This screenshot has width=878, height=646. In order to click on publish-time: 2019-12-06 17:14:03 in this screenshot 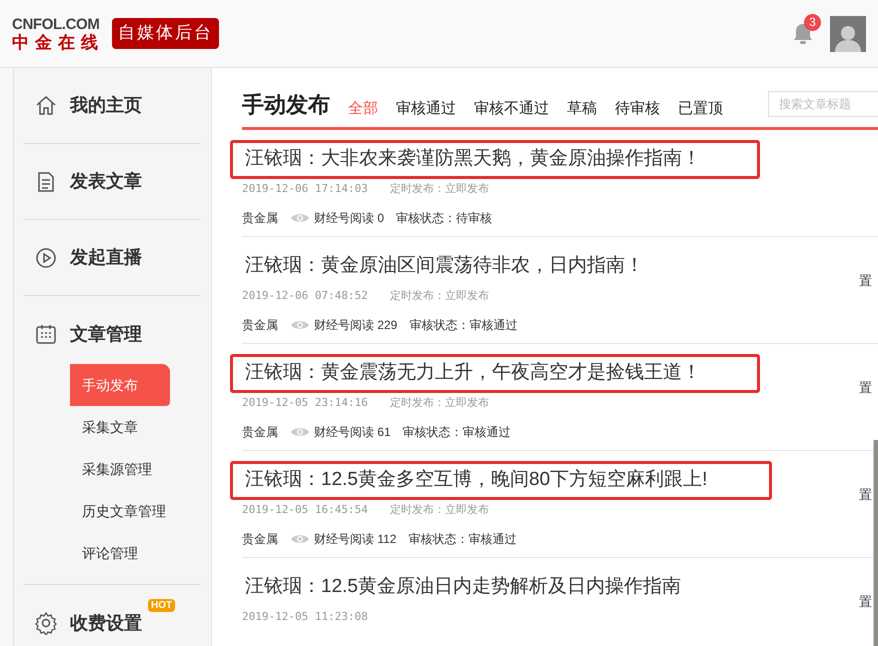, I will do `click(305, 188)`.